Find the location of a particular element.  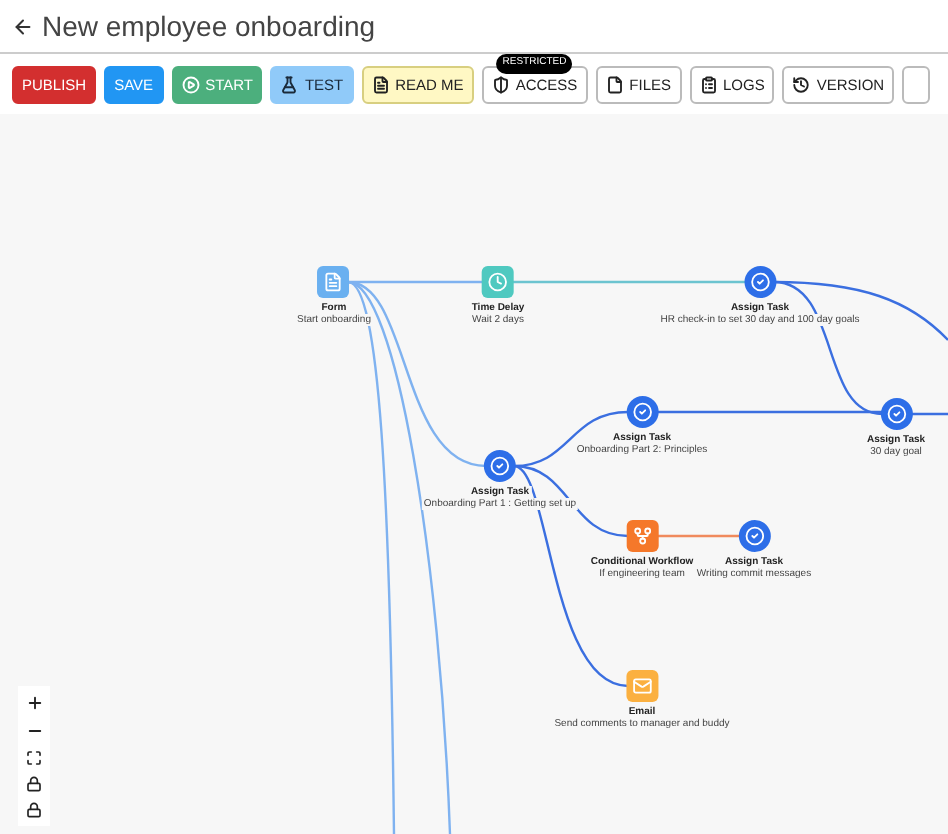

files-icon is located at coordinates (614, 85).